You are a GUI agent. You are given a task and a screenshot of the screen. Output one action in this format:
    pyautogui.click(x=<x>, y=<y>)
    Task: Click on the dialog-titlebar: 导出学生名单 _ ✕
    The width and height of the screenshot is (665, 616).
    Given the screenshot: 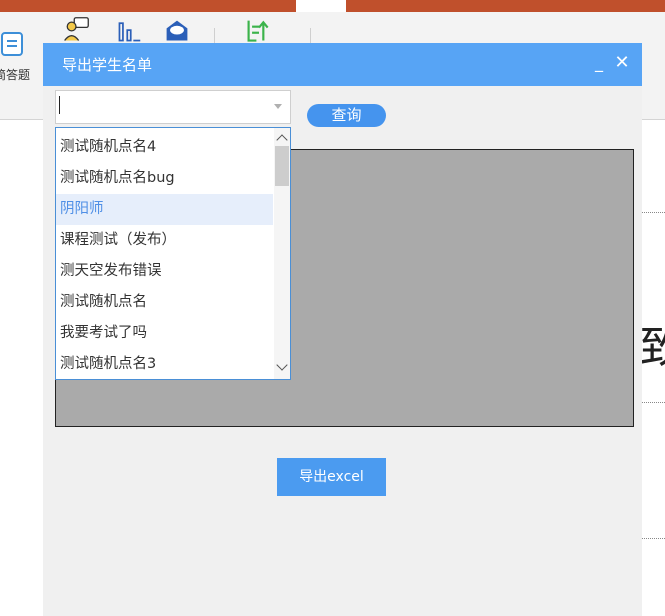 What is the action you would take?
    pyautogui.click(x=342, y=64)
    